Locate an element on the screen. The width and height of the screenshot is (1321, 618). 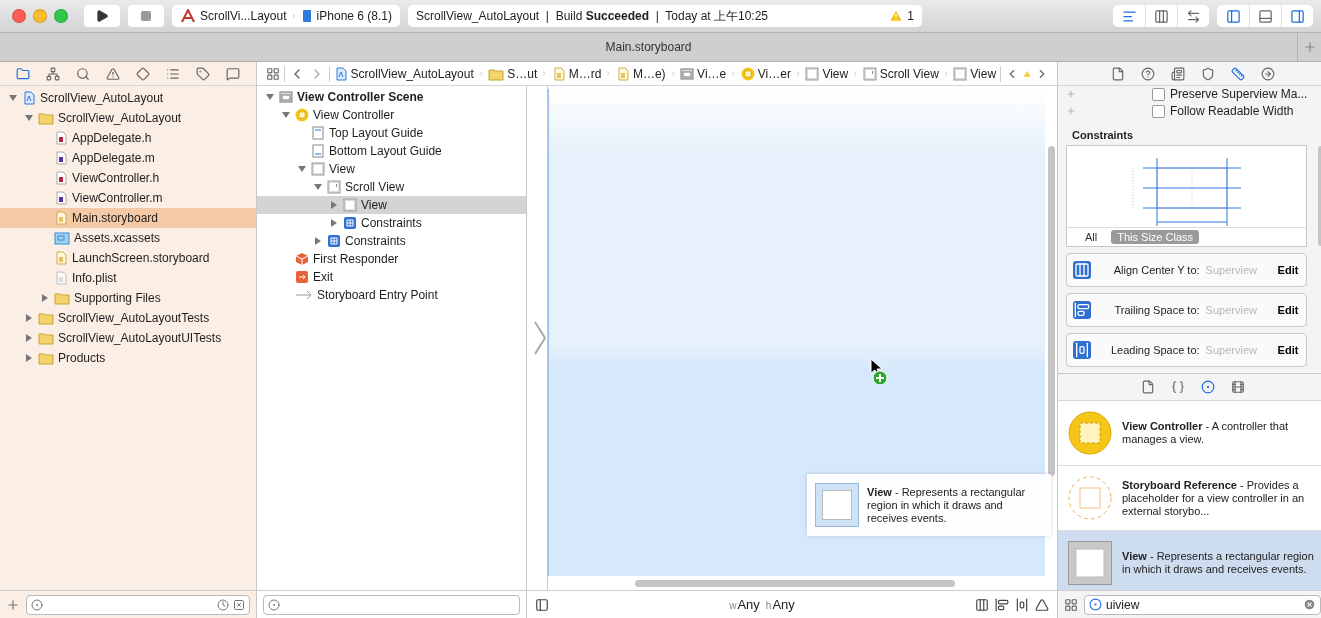
tree-item: Info.plist is located at coordinates (128, 278).